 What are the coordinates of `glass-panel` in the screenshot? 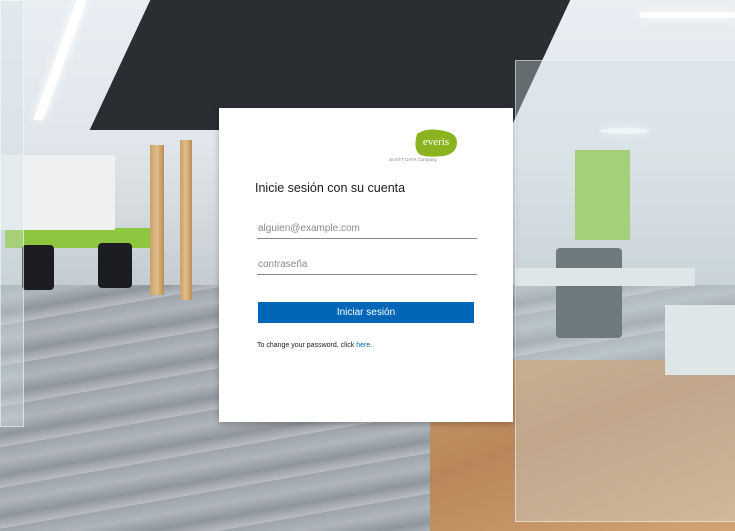 It's located at (12, 213).